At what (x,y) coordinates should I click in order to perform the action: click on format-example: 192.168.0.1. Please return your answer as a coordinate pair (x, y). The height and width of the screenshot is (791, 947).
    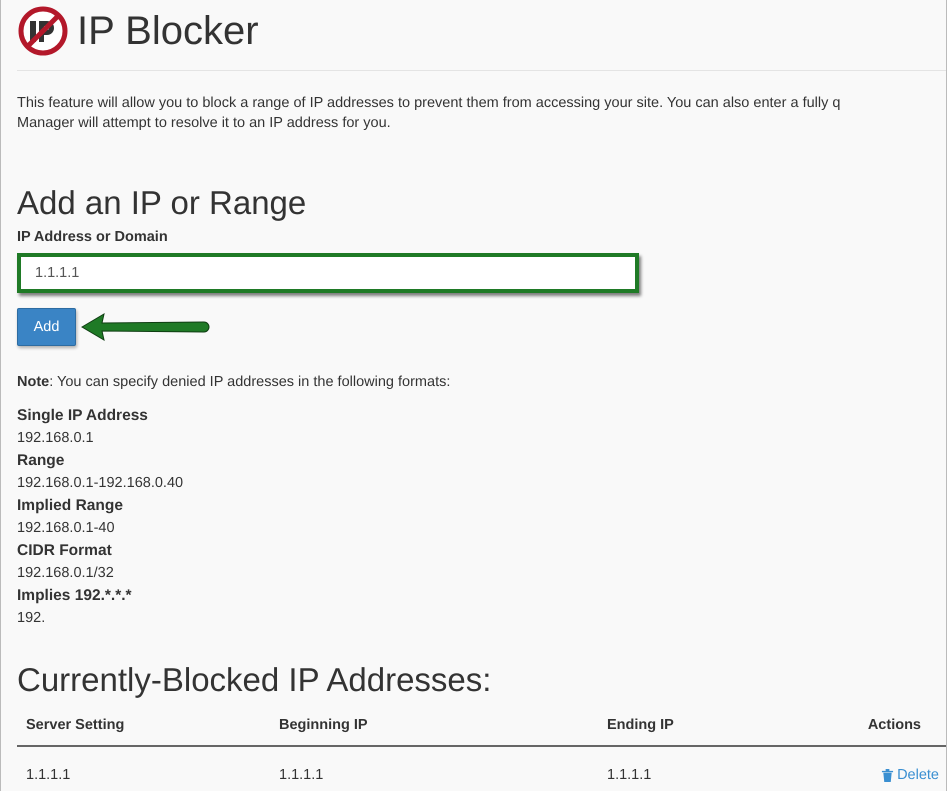
    Looking at the image, I should click on (56, 438).